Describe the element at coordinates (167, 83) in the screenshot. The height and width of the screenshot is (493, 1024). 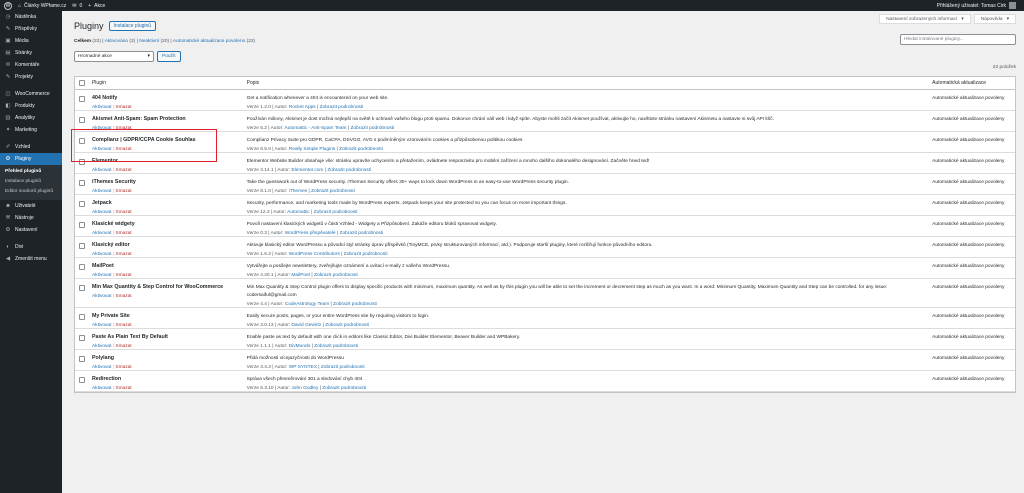
I see `column-header-plugin: Plugin` at that location.